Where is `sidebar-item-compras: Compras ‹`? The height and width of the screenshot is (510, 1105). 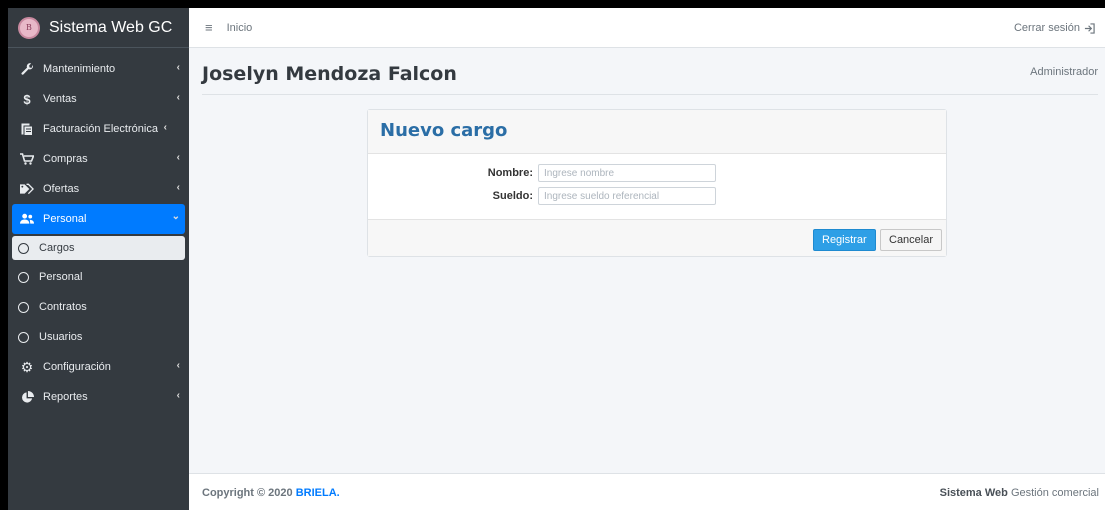 sidebar-item-compras: Compras ‹ is located at coordinates (98, 159).